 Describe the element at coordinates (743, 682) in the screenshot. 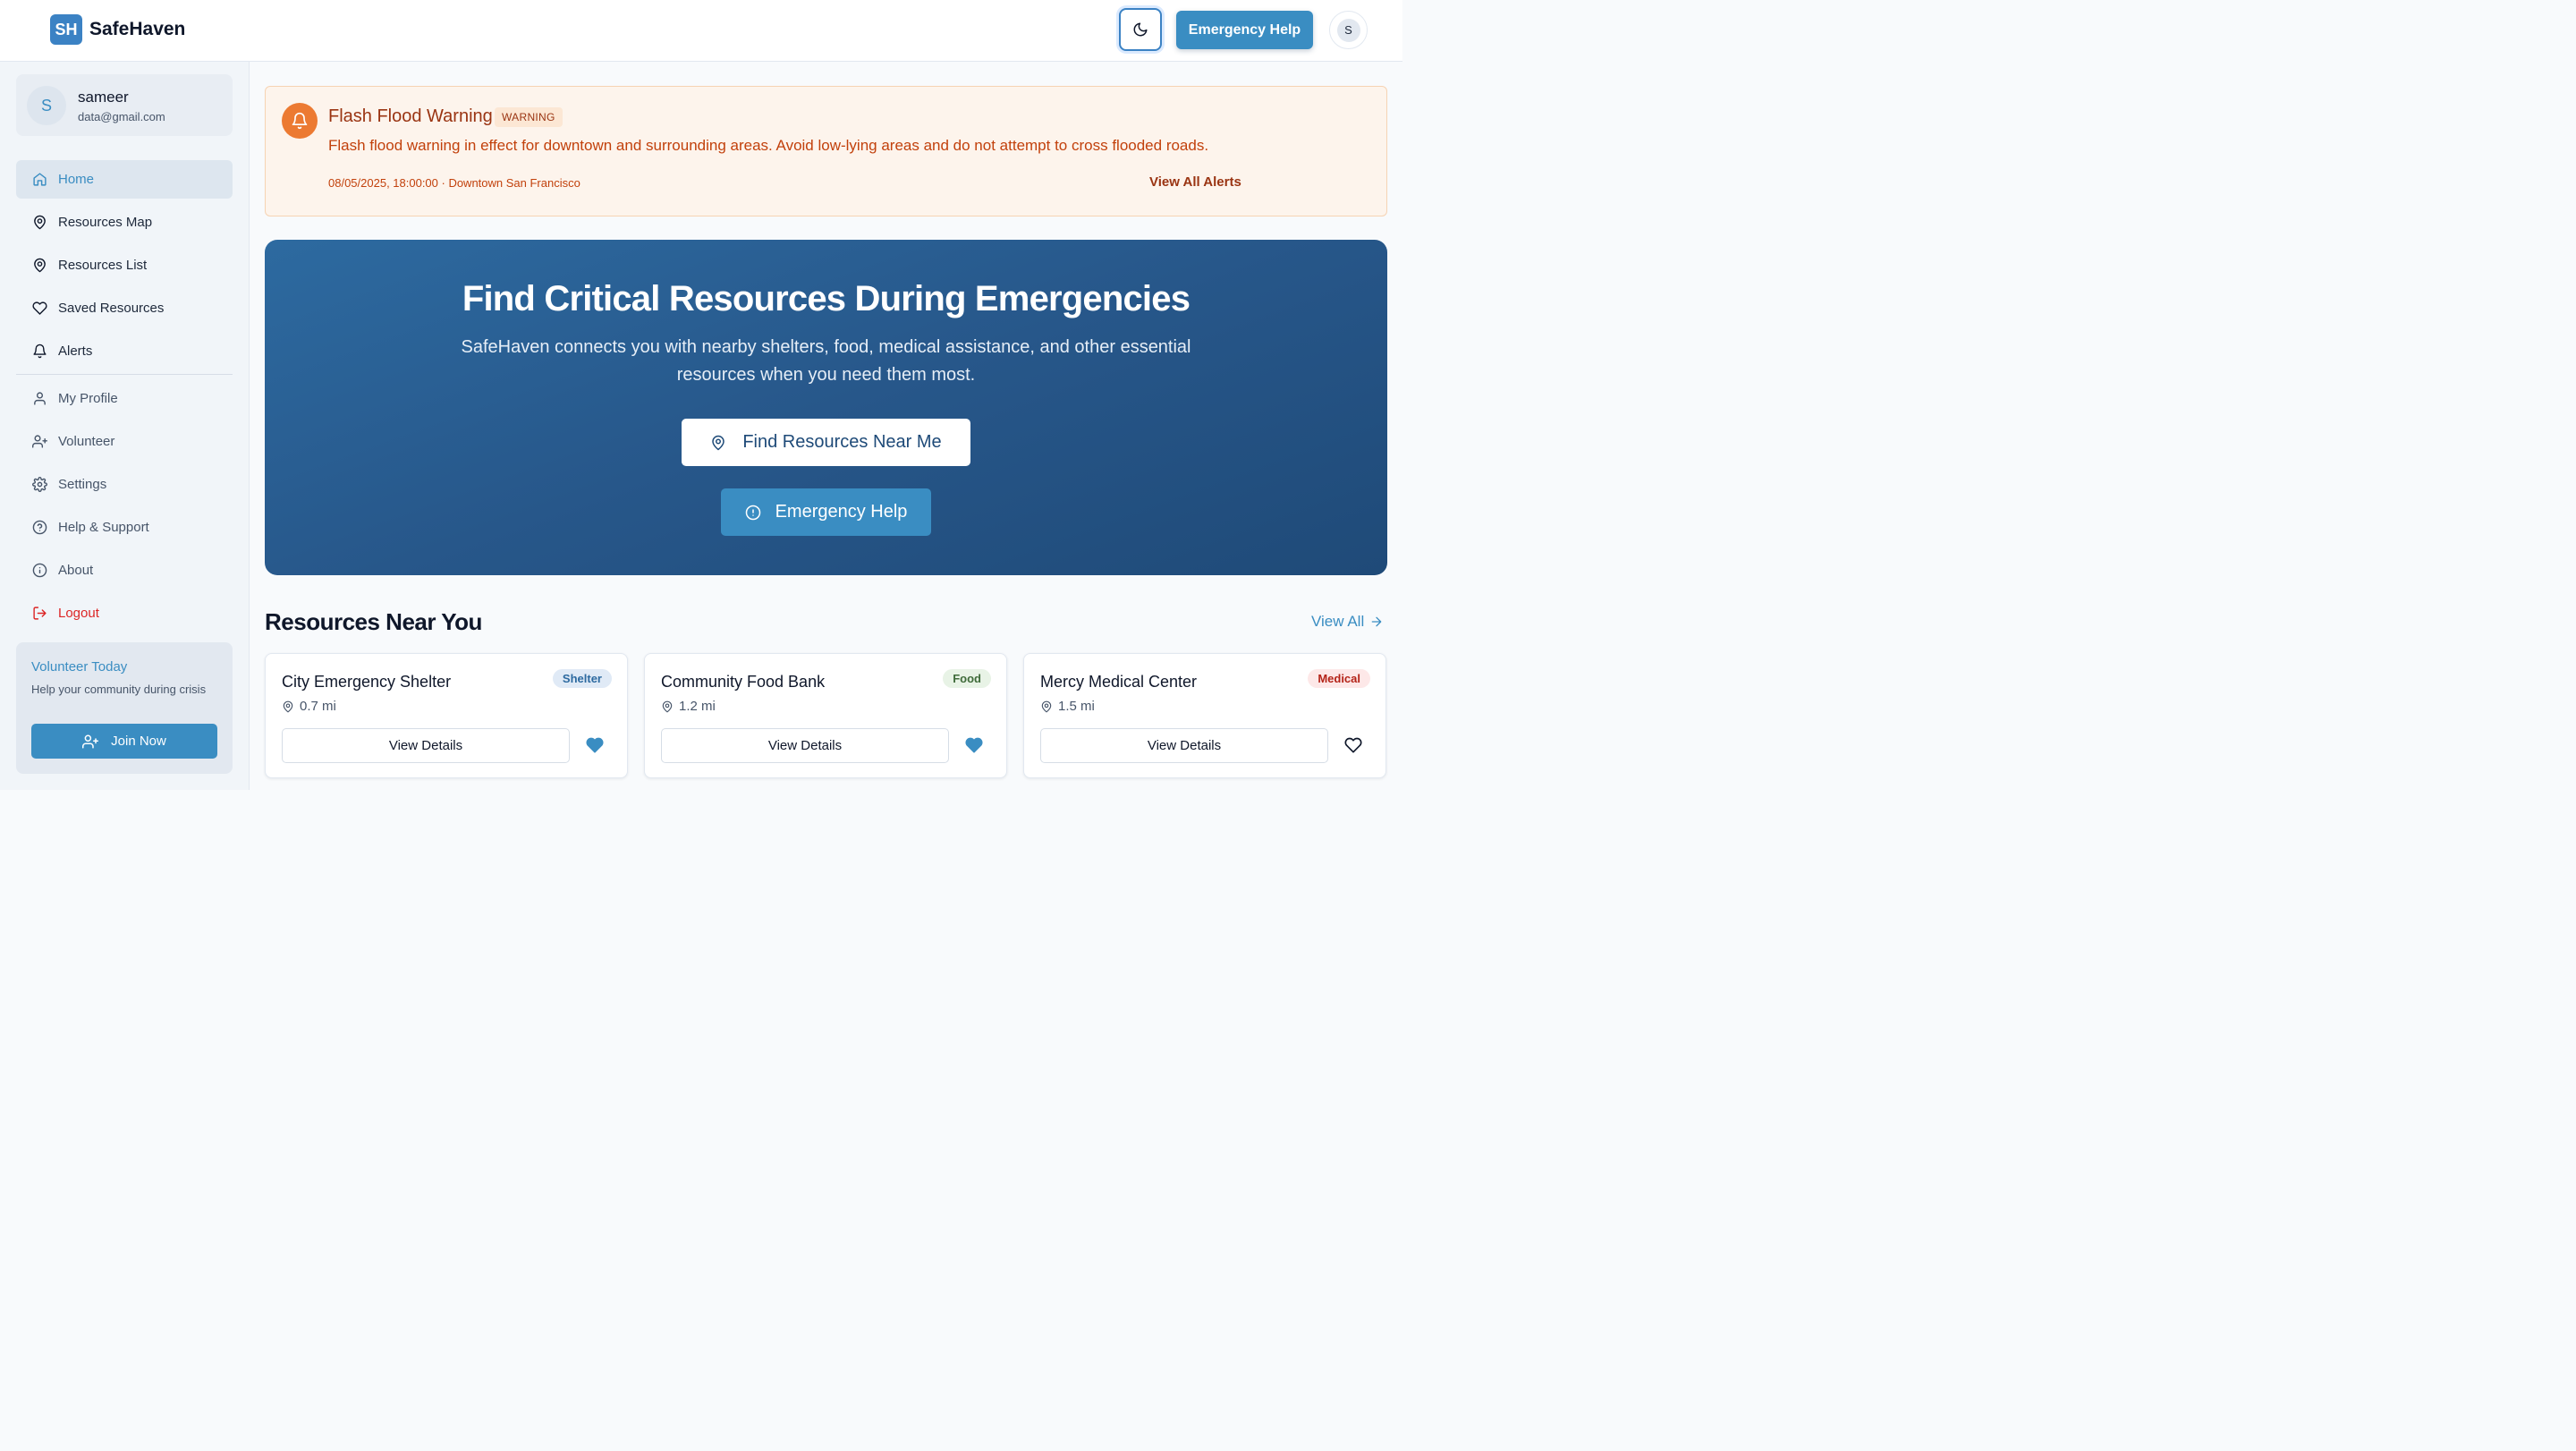

I see `resource-name: Community Food Bank` at that location.